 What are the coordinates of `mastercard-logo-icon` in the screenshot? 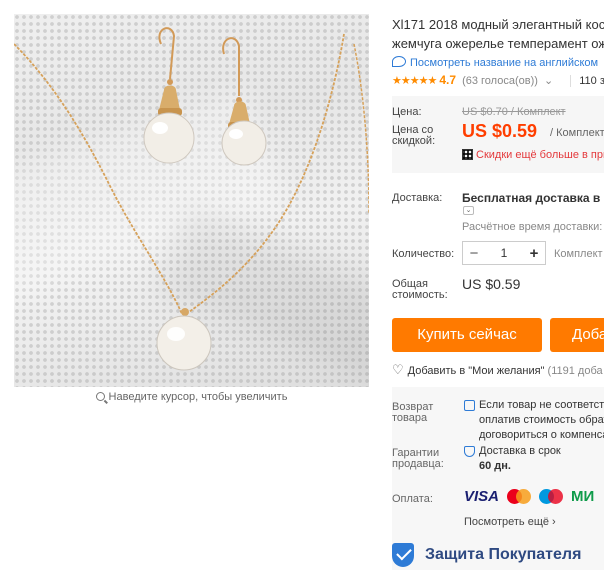 It's located at (519, 496).